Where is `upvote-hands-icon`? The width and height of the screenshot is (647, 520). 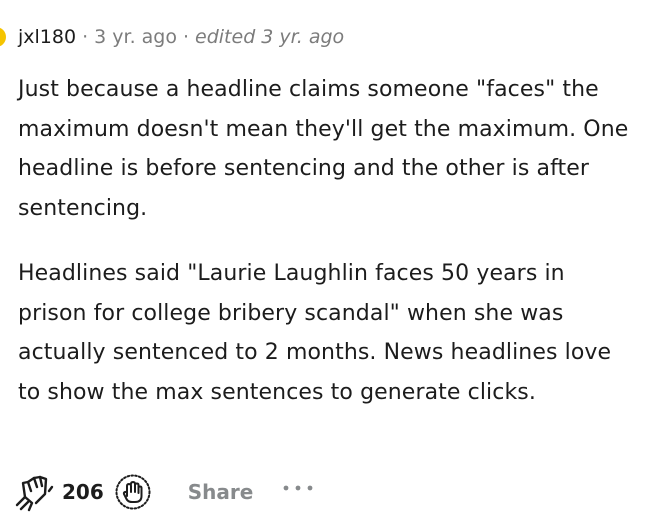
upvote-hands-icon is located at coordinates (34, 492).